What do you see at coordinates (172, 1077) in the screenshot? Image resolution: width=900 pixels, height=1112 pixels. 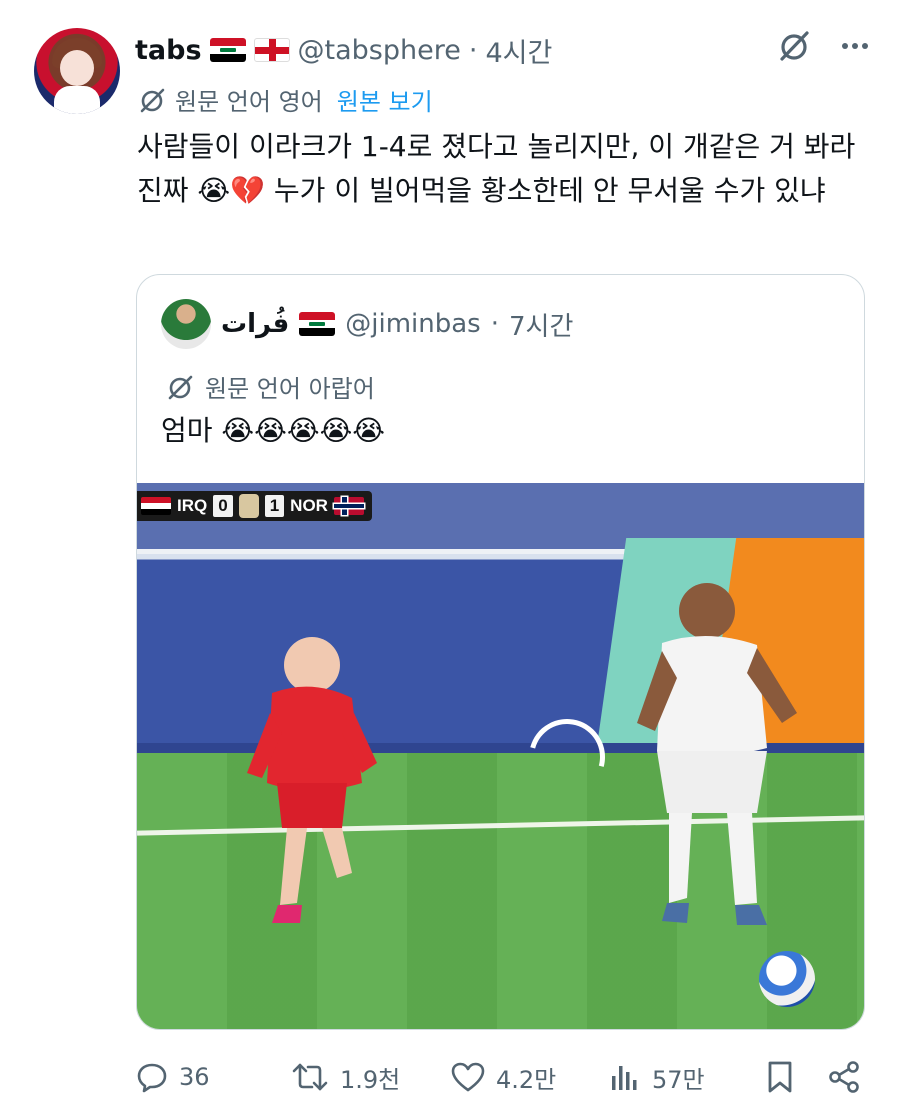 I see `reply-button: 36` at bounding box center [172, 1077].